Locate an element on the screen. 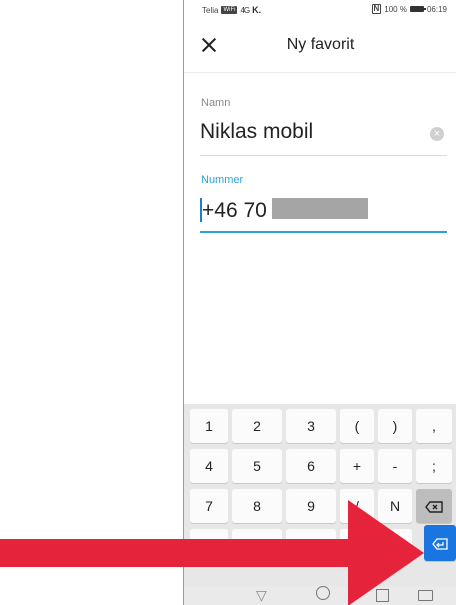  enter-key is located at coordinates (440, 543).